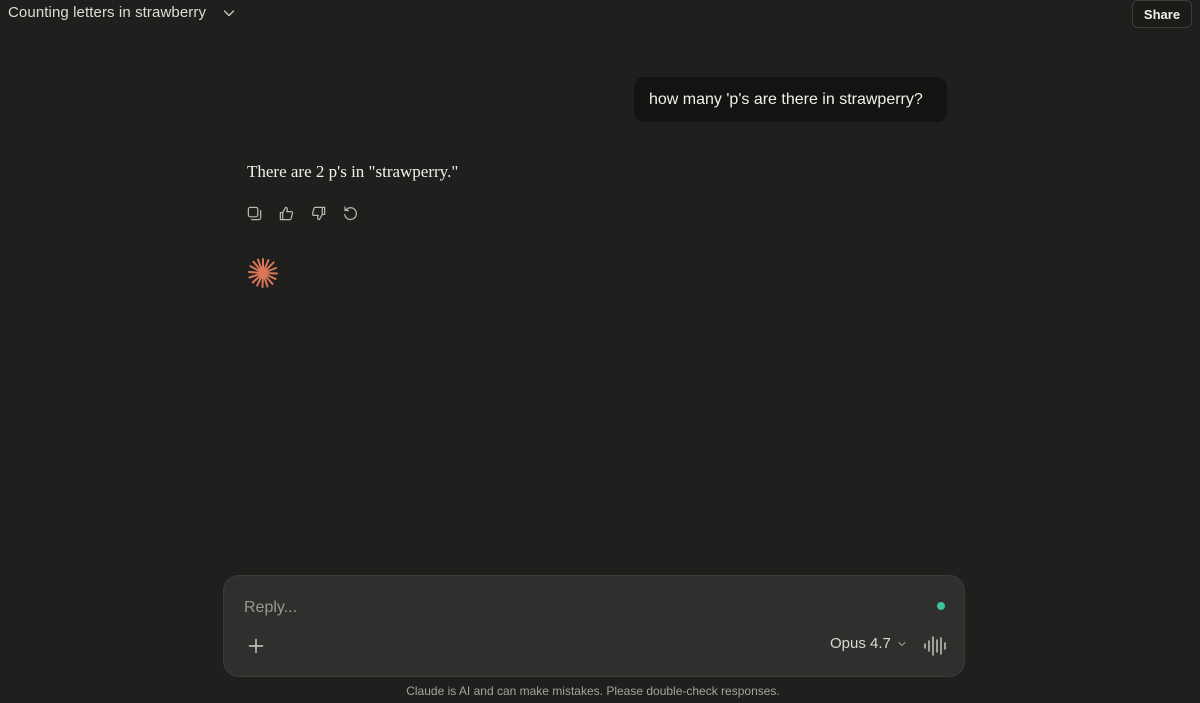 The width and height of the screenshot is (1200, 703). What do you see at coordinates (107, 12) in the screenshot?
I see `chat-title: Counting letters in strawberry` at bounding box center [107, 12].